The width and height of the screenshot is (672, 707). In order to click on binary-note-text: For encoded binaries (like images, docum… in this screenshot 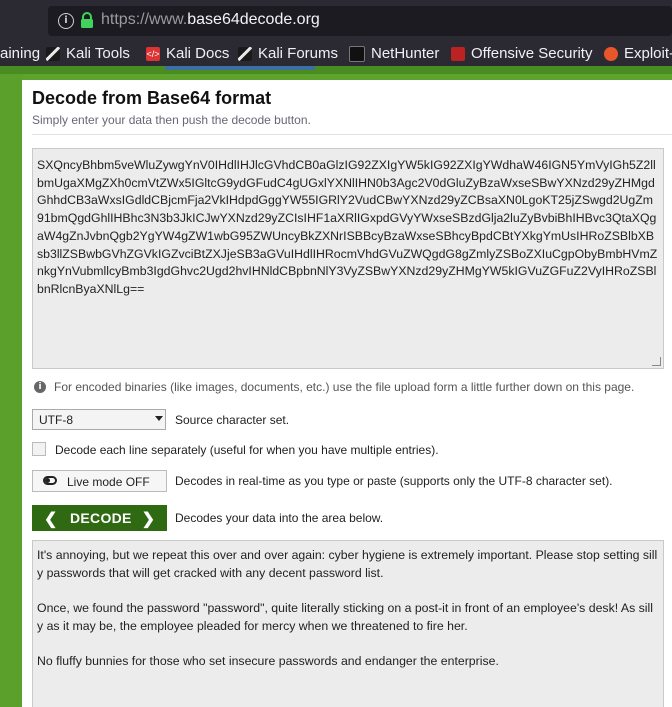, I will do `click(344, 387)`.